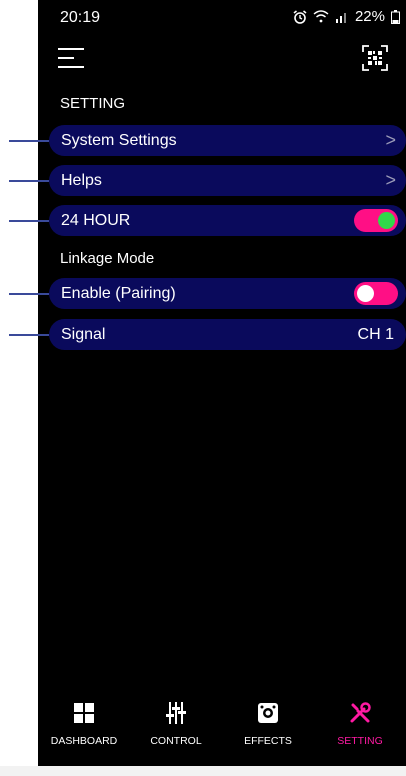 This screenshot has height=776, width=406. I want to click on battery-icon, so click(395, 16).